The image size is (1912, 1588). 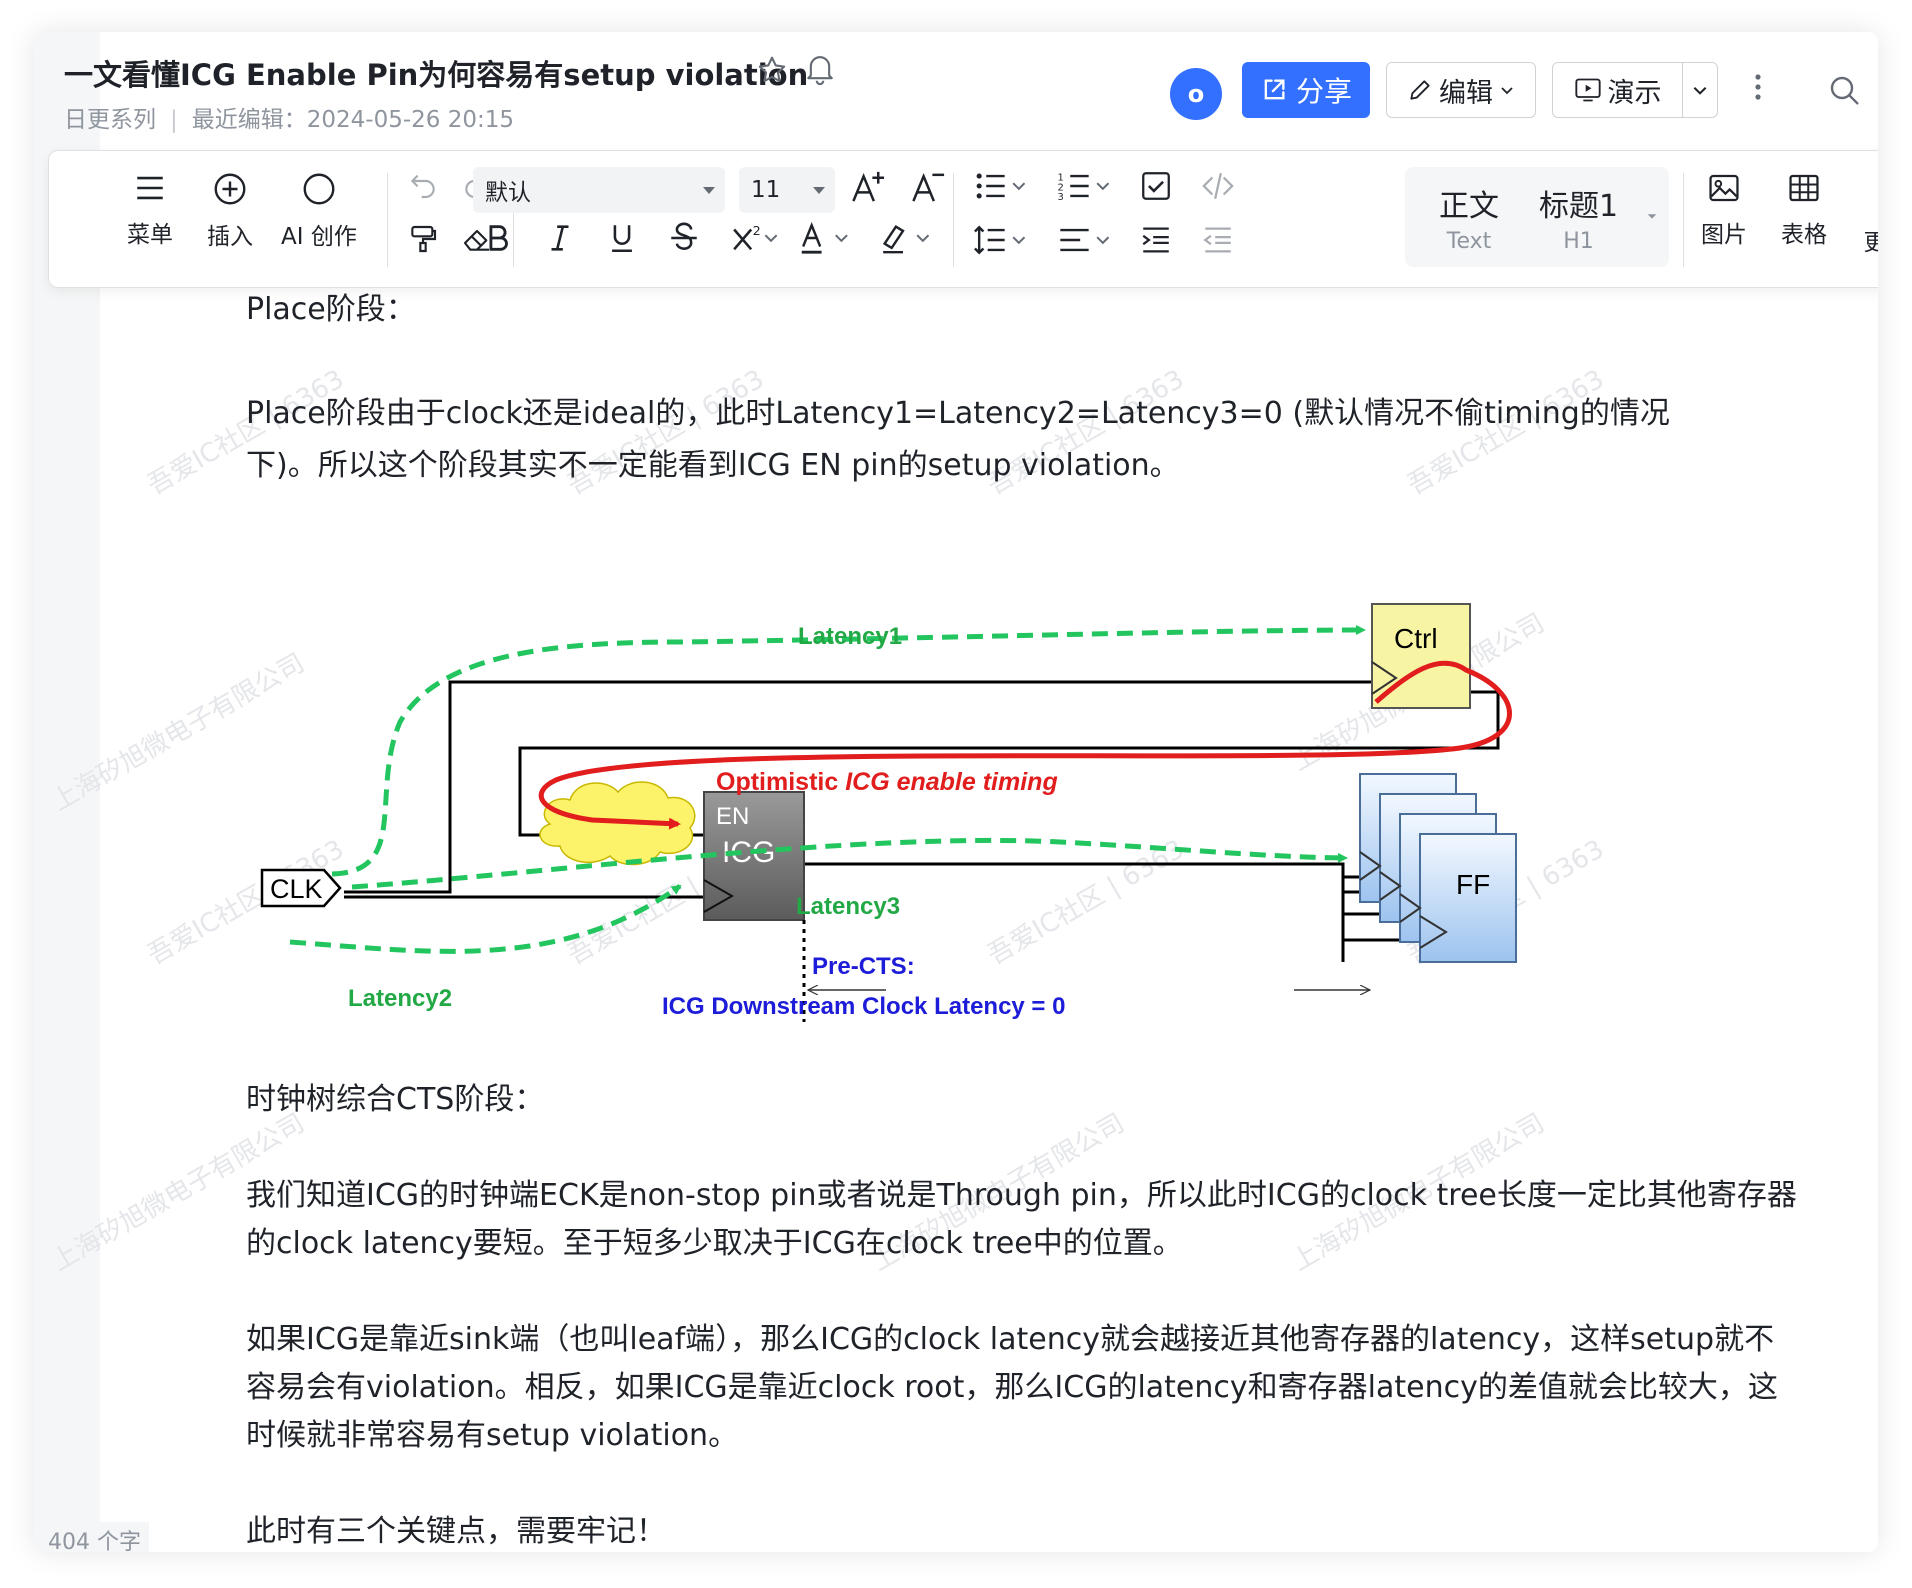 I want to click on present-button: 演示, so click(x=1635, y=90).